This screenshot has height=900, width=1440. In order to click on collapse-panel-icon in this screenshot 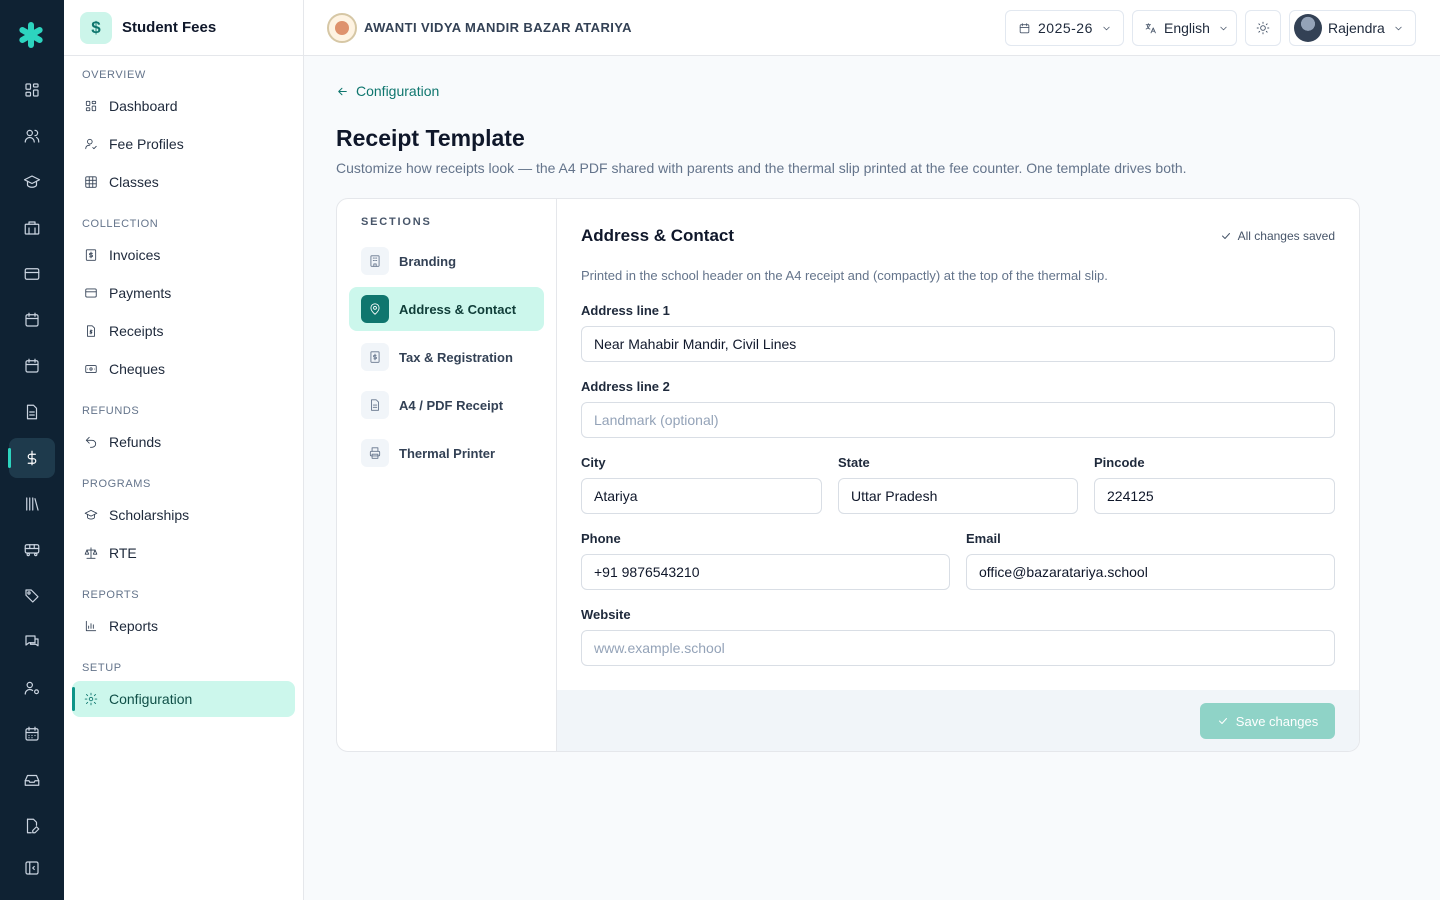, I will do `click(32, 868)`.